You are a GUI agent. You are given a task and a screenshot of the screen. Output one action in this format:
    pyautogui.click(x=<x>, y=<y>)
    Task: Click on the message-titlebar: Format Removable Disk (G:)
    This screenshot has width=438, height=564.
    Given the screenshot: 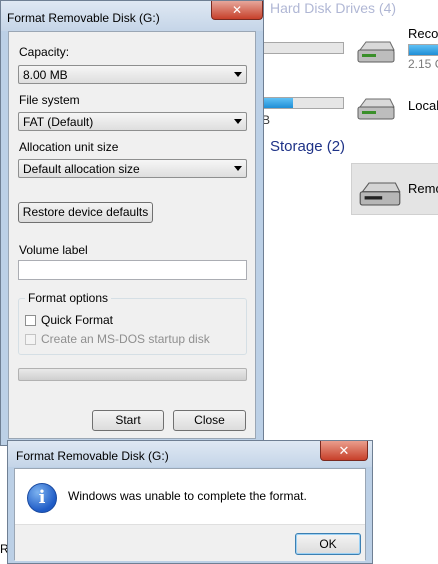 What is the action you would take?
    pyautogui.click(x=190, y=454)
    